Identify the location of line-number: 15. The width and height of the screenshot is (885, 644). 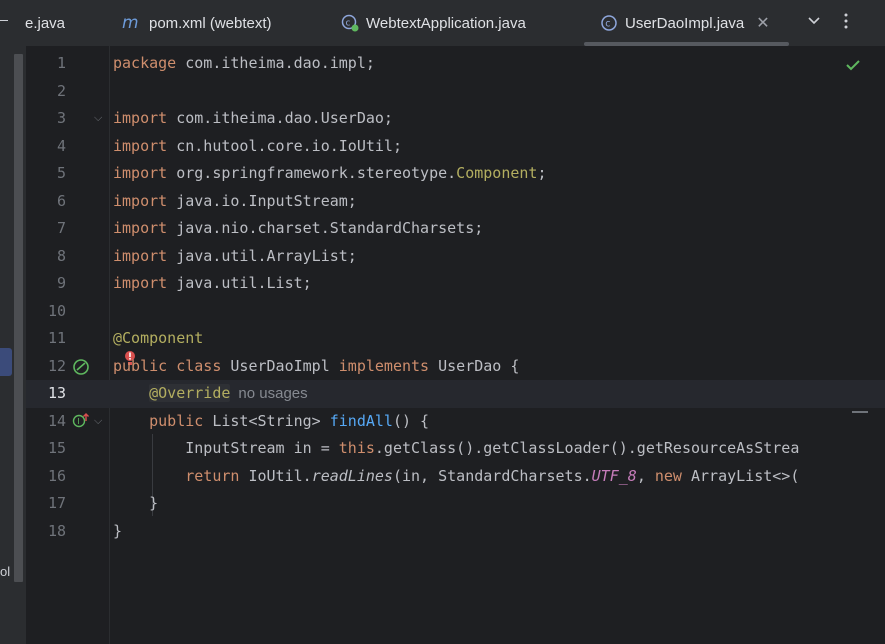
(56, 448).